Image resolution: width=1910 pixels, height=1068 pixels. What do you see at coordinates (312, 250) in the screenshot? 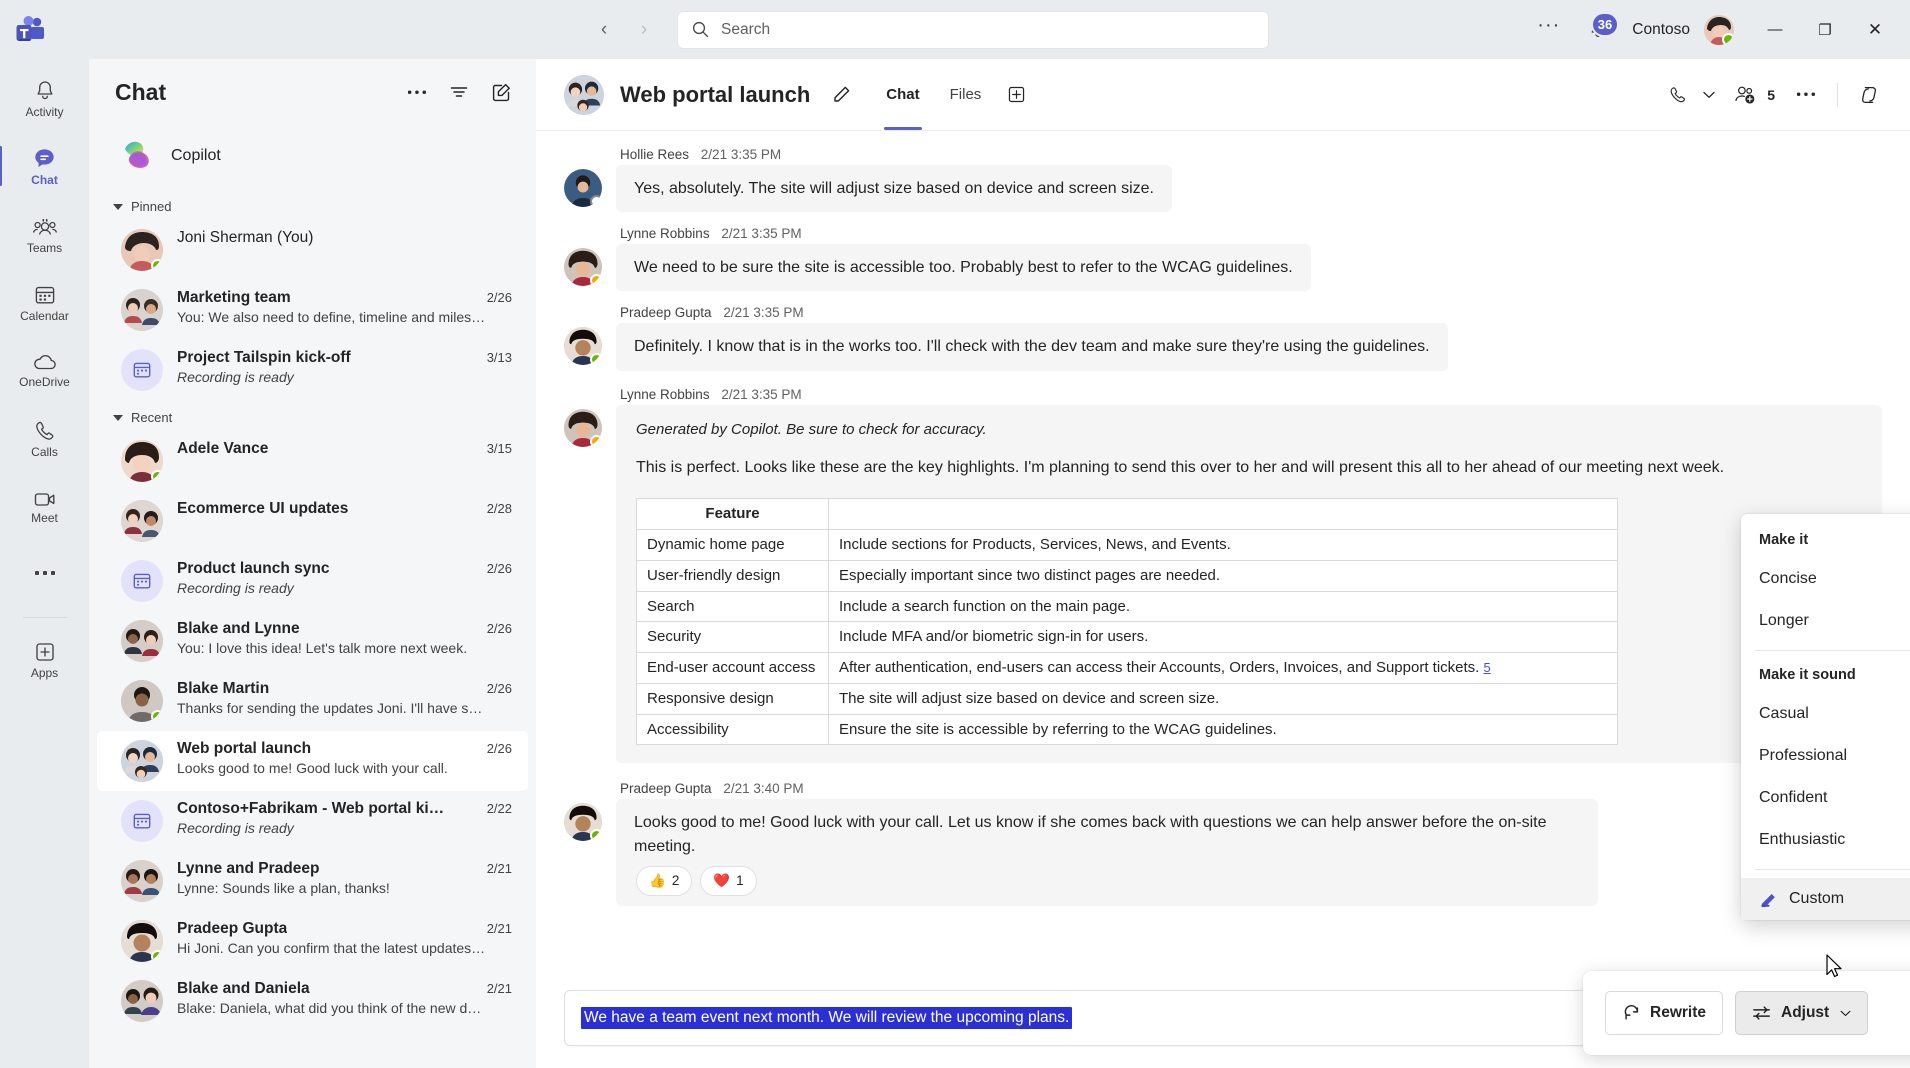
I see `chat-list-item: Joni Sherman (You)` at bounding box center [312, 250].